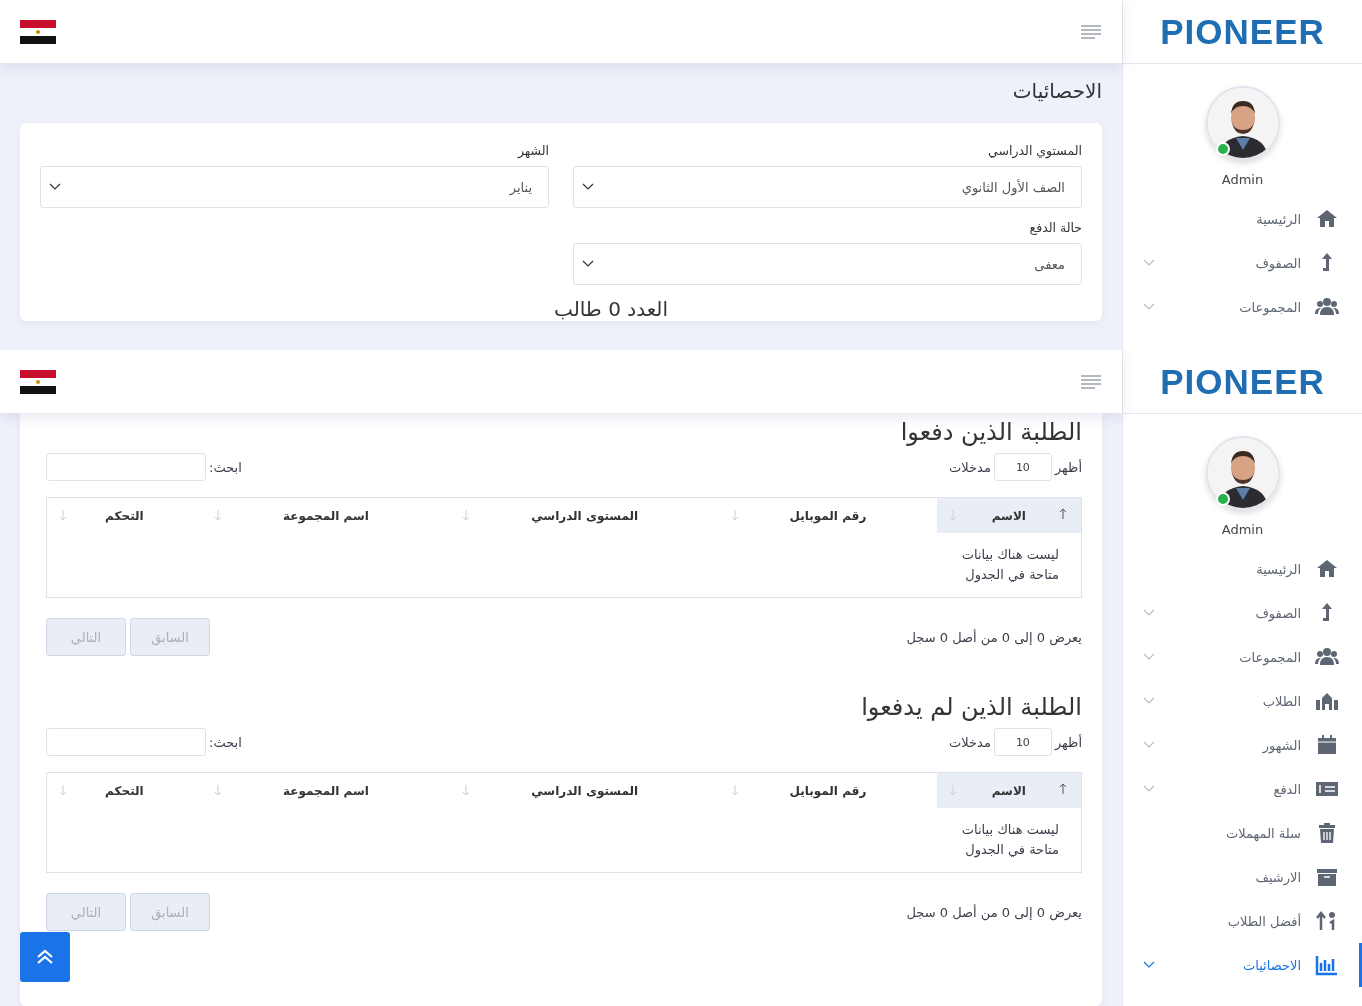 This screenshot has height=1006, width=1362. Describe the element at coordinates (1034, 150) in the screenshot. I see `field-label: المستوي الدراسي` at that location.